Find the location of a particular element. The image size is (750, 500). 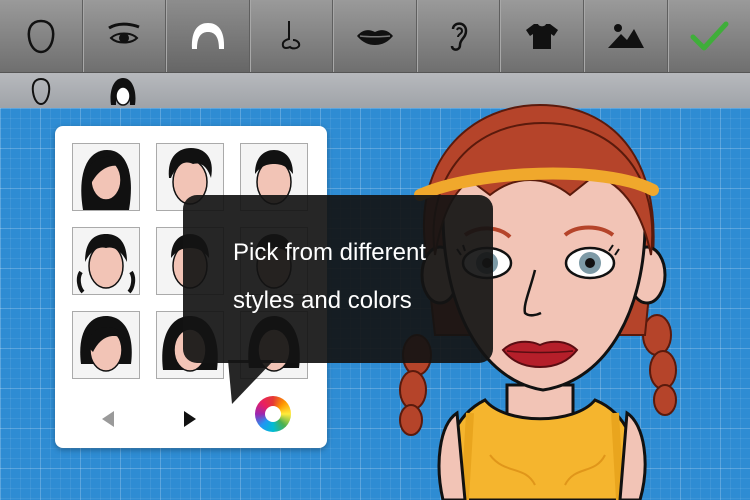

tool-eyes is located at coordinates (124, 36).